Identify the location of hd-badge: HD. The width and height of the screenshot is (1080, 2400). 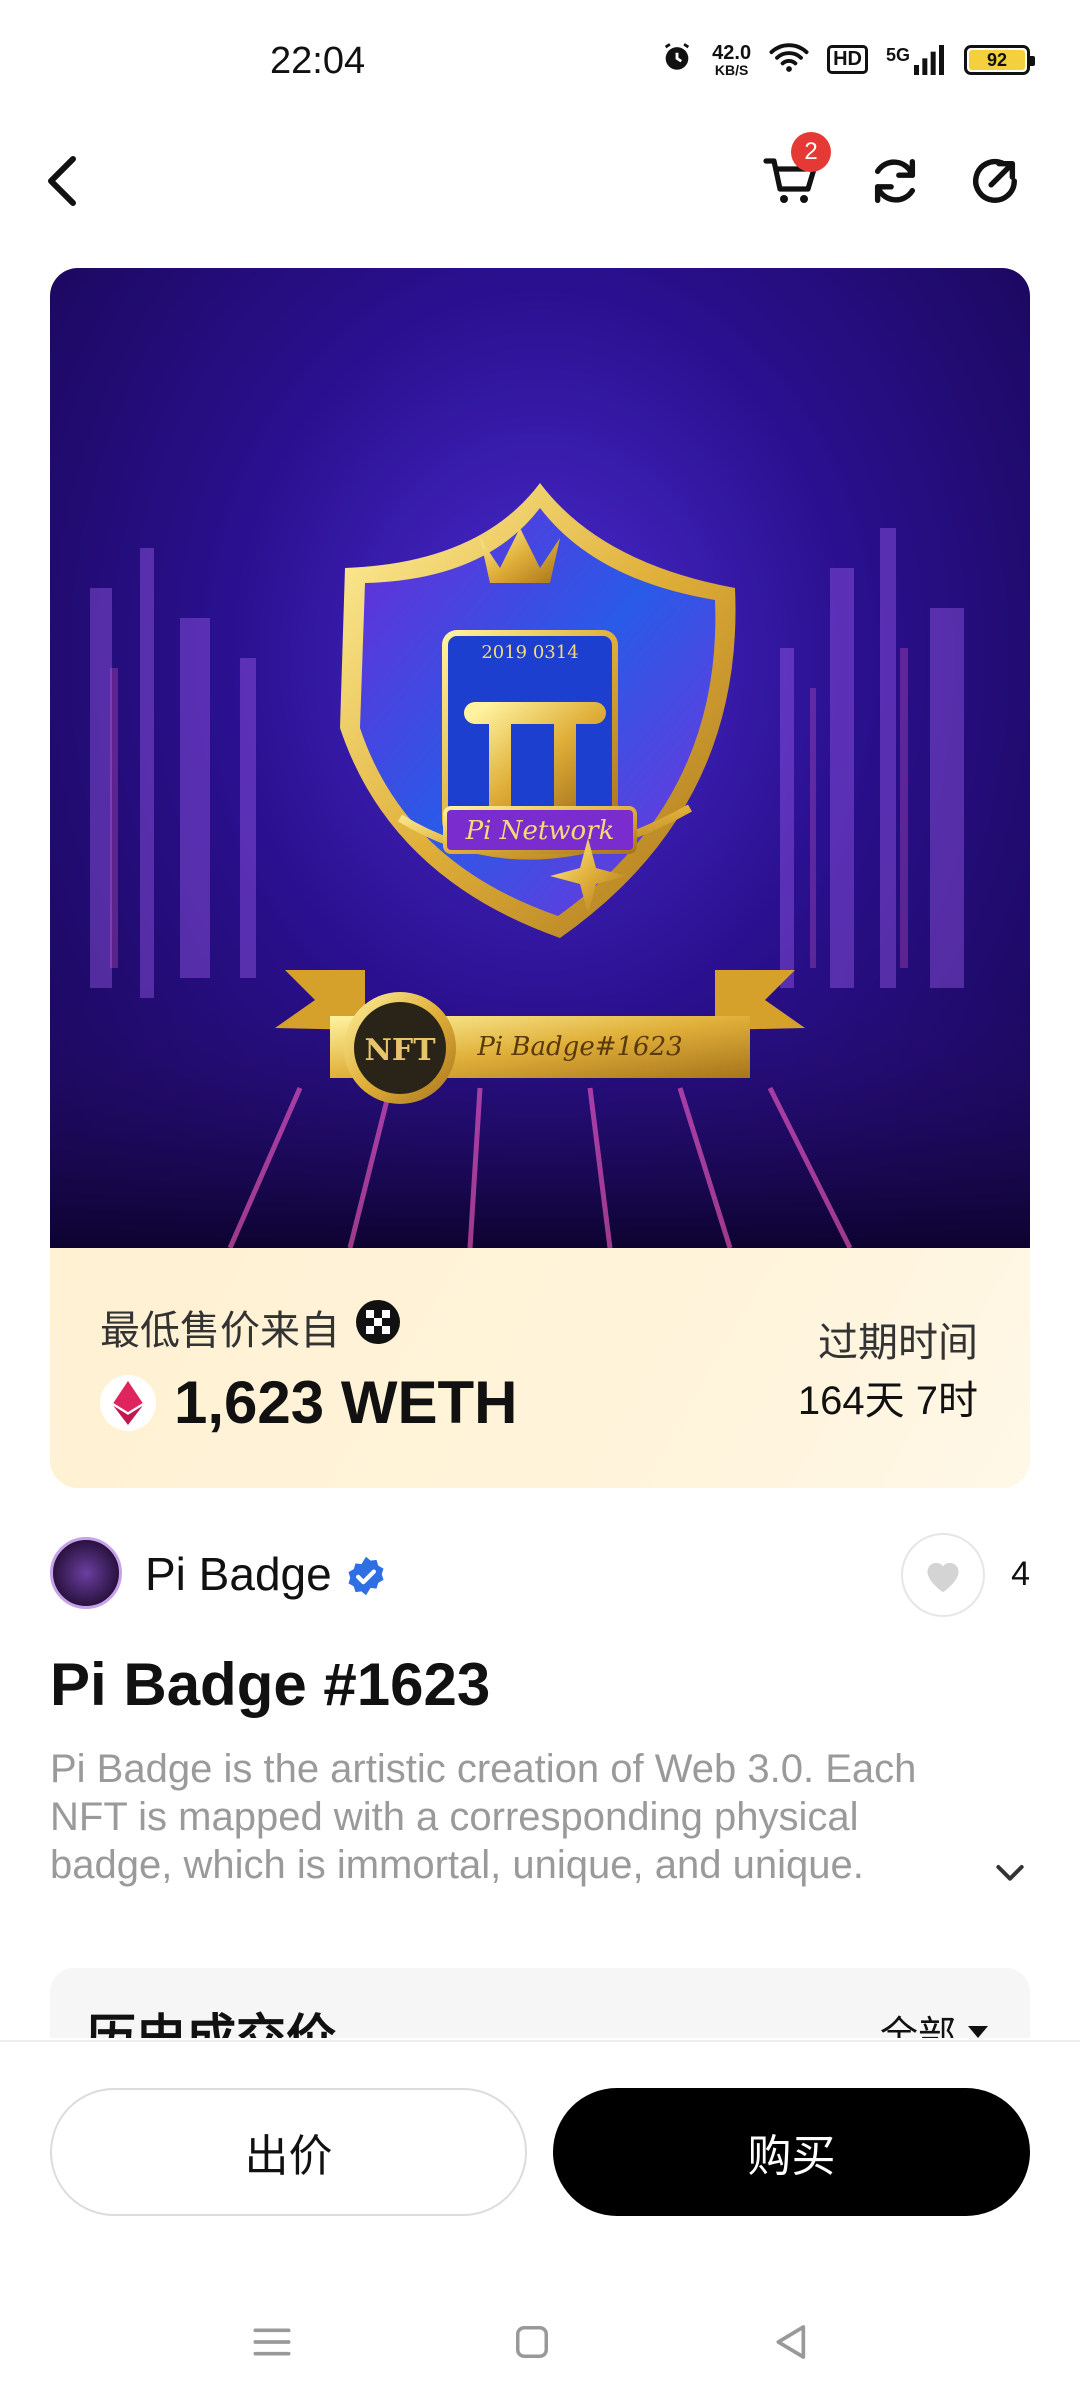
(847, 59).